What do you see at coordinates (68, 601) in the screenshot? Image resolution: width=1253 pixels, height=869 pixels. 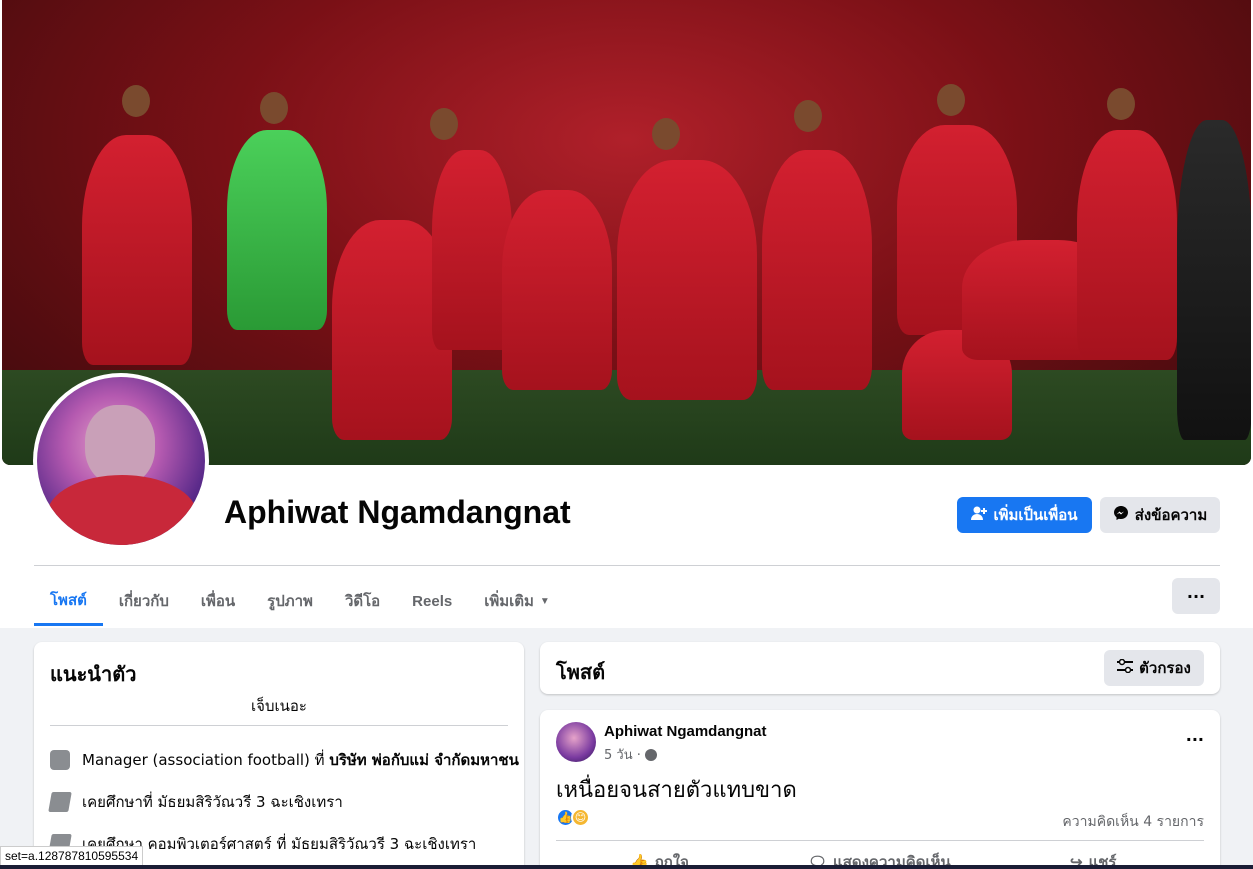 I see `tab-posts: โพสต์` at bounding box center [68, 601].